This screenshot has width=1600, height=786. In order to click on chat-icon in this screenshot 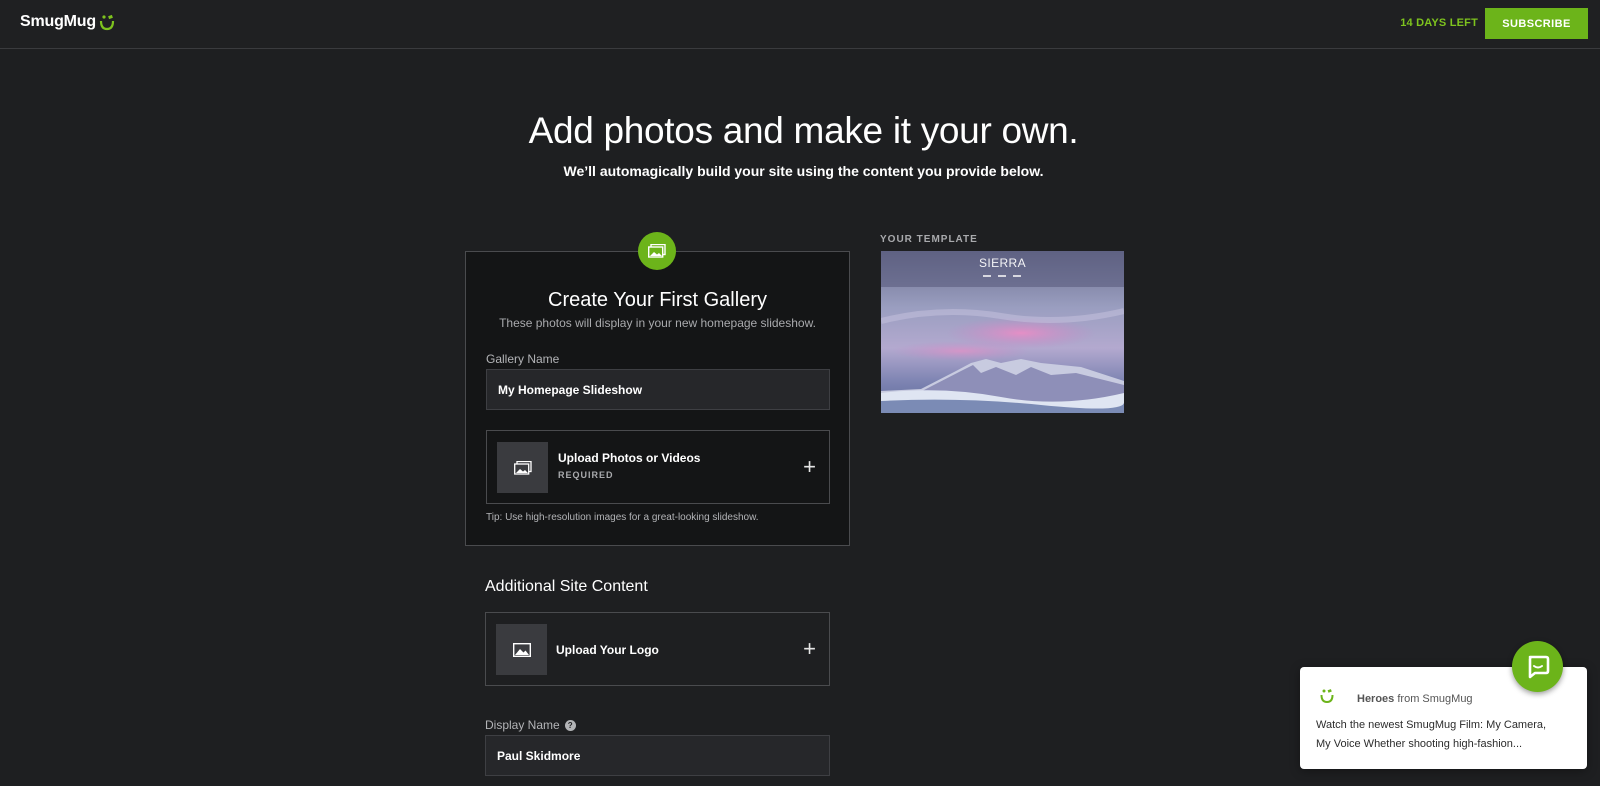, I will do `click(1538, 666)`.